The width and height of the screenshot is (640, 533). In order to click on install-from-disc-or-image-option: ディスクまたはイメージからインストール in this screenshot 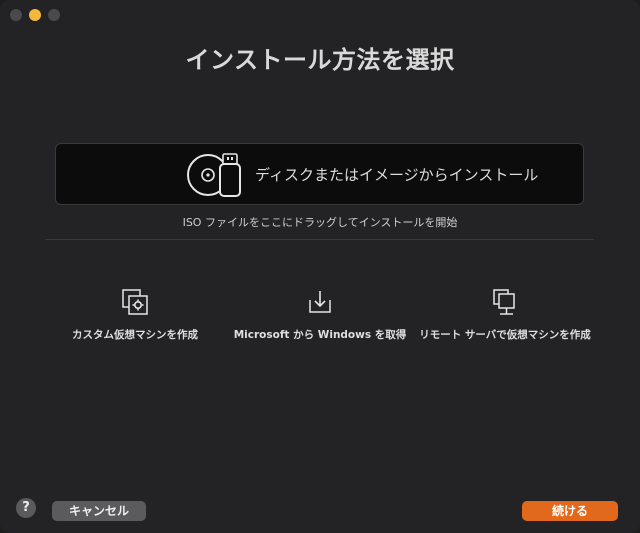, I will do `click(319, 174)`.